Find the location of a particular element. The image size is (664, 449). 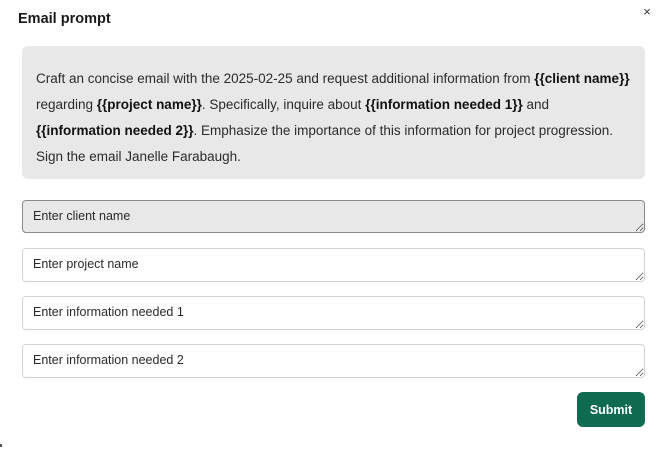

corner-divider is located at coordinates (1, 445).